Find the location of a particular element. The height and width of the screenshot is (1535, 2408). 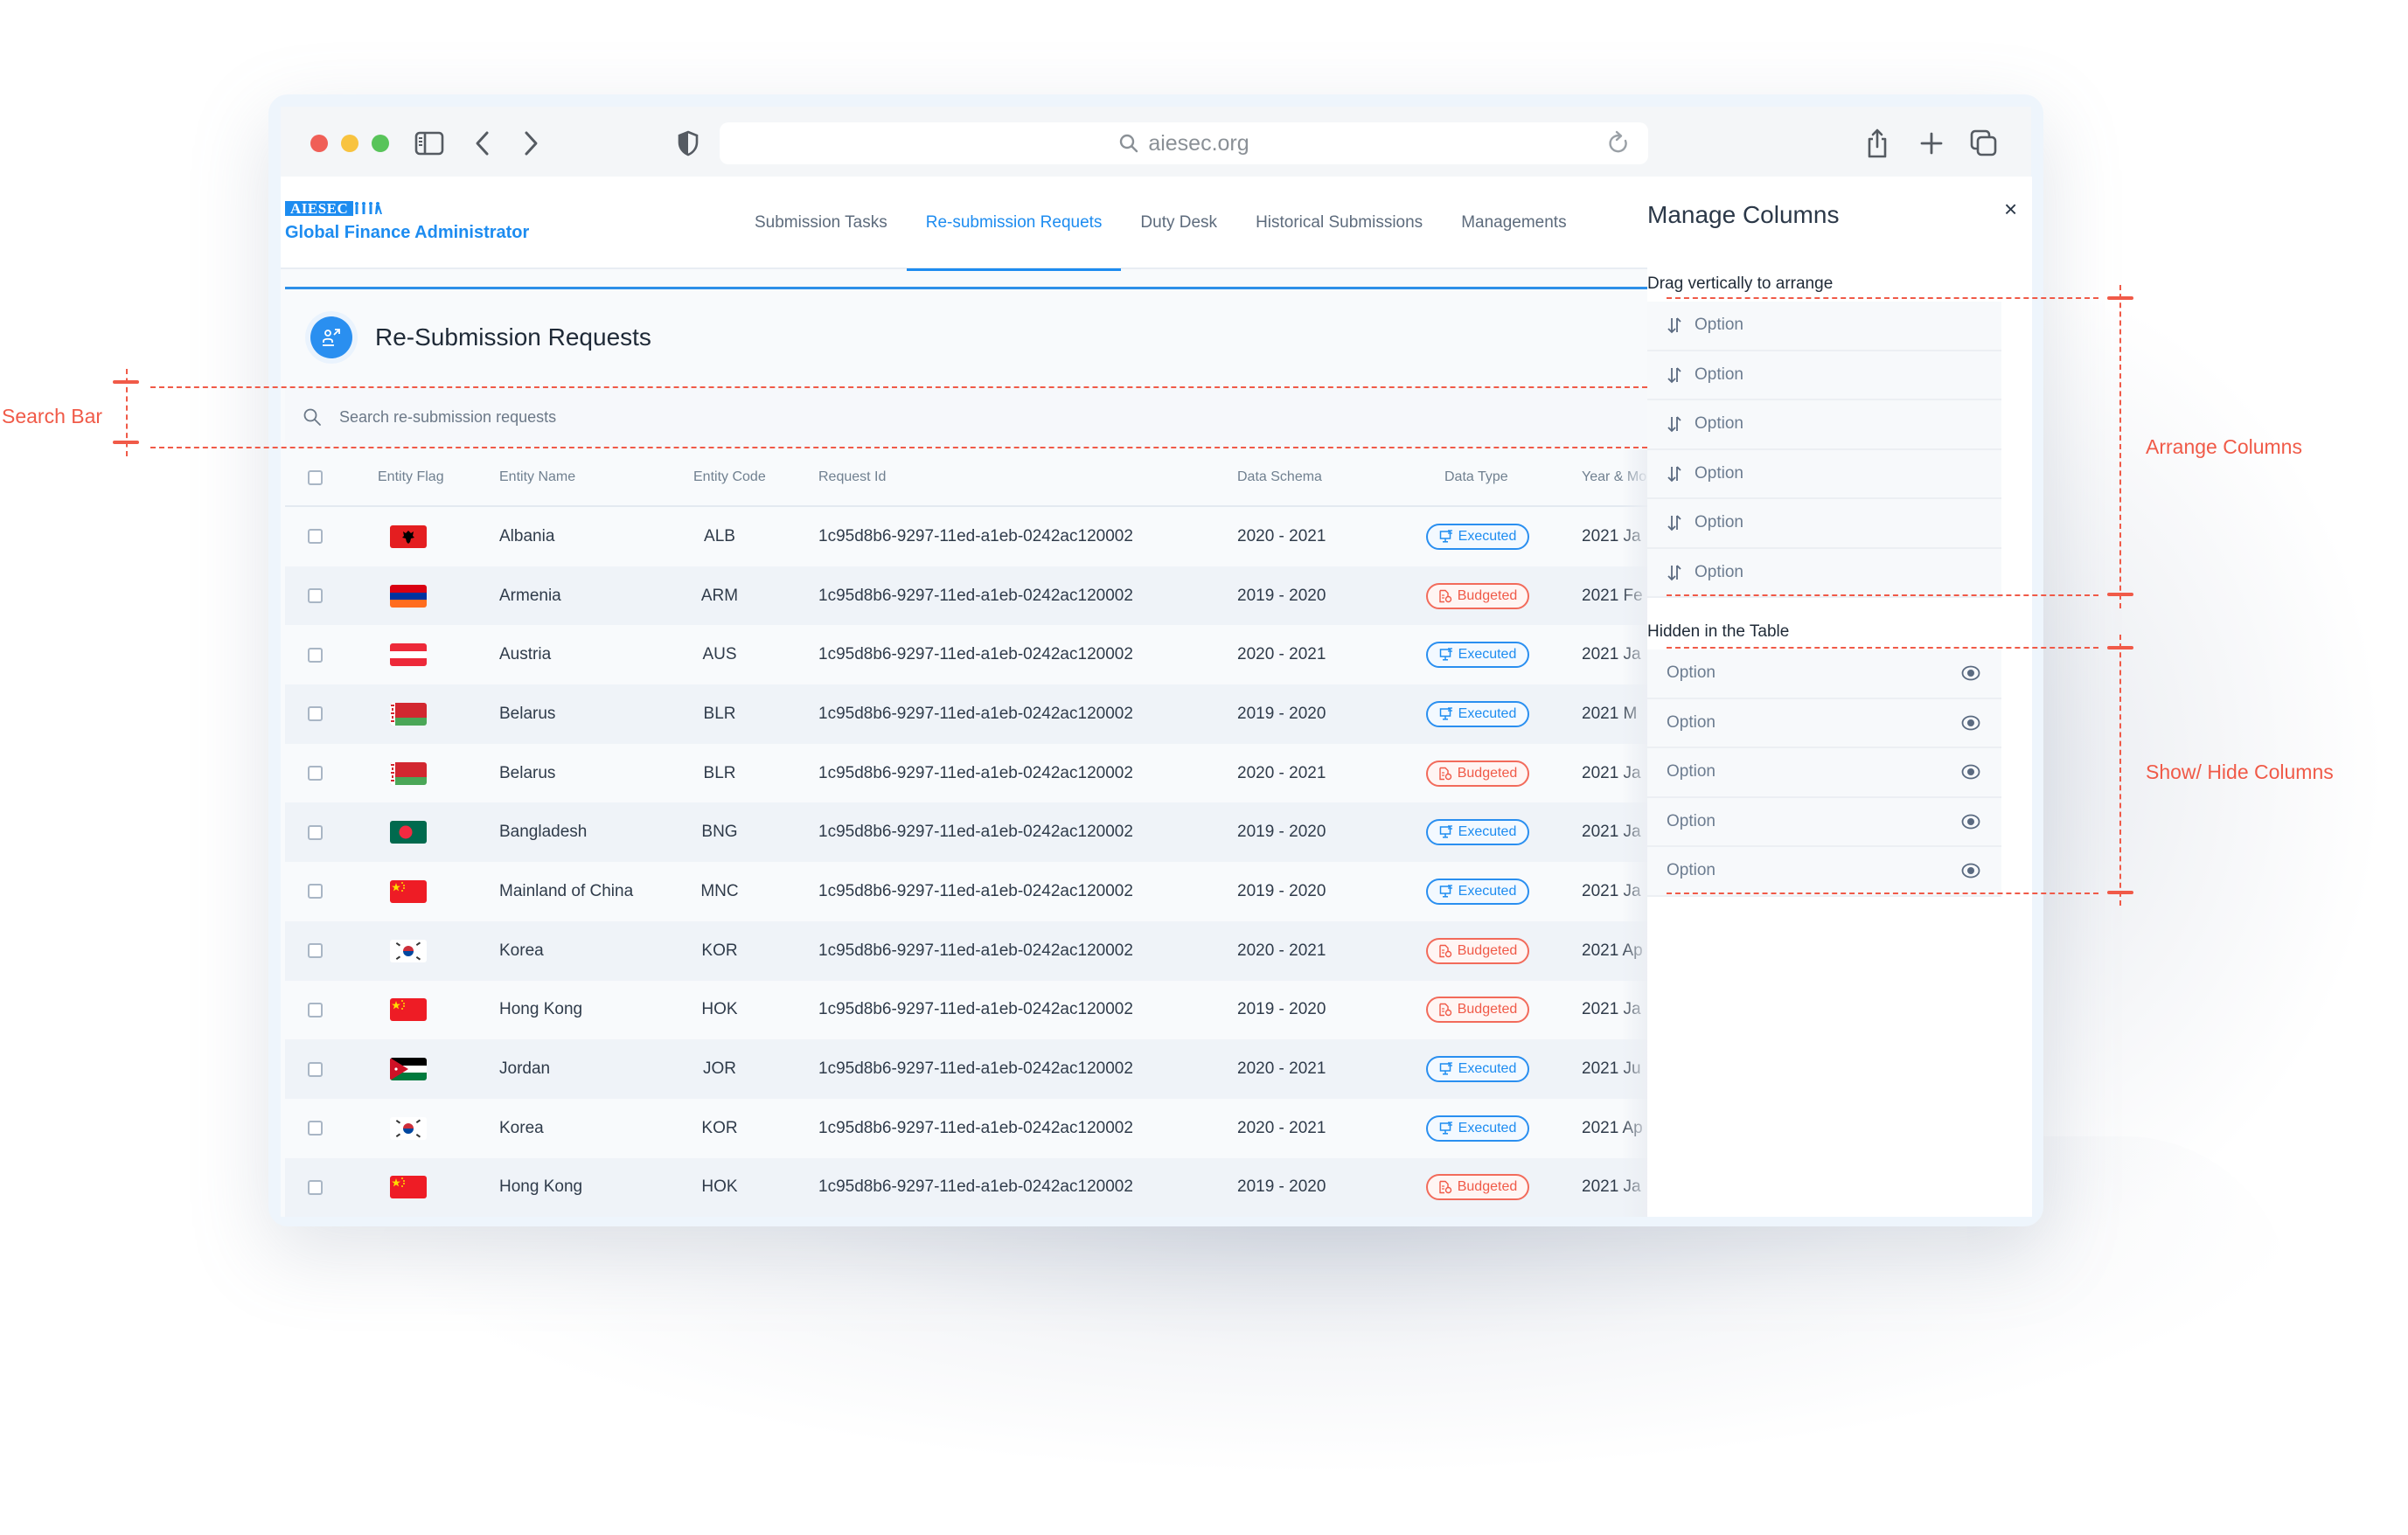

select-all-checkbox is located at coordinates (315, 477).